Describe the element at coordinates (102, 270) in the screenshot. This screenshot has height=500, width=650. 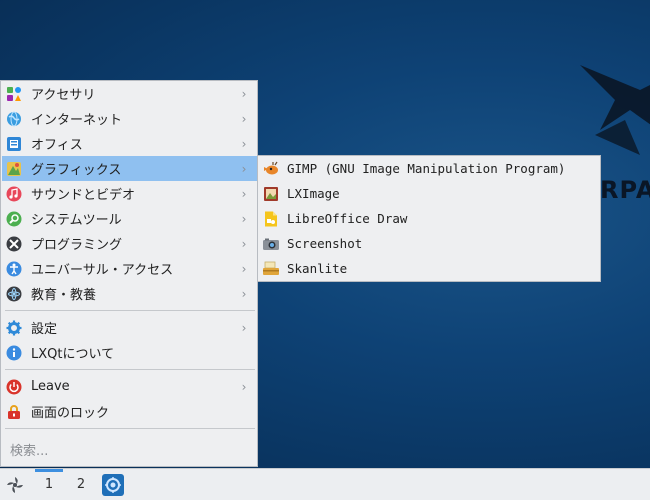
I see `menu-item-label: ユニバーサル・アクセス` at that location.